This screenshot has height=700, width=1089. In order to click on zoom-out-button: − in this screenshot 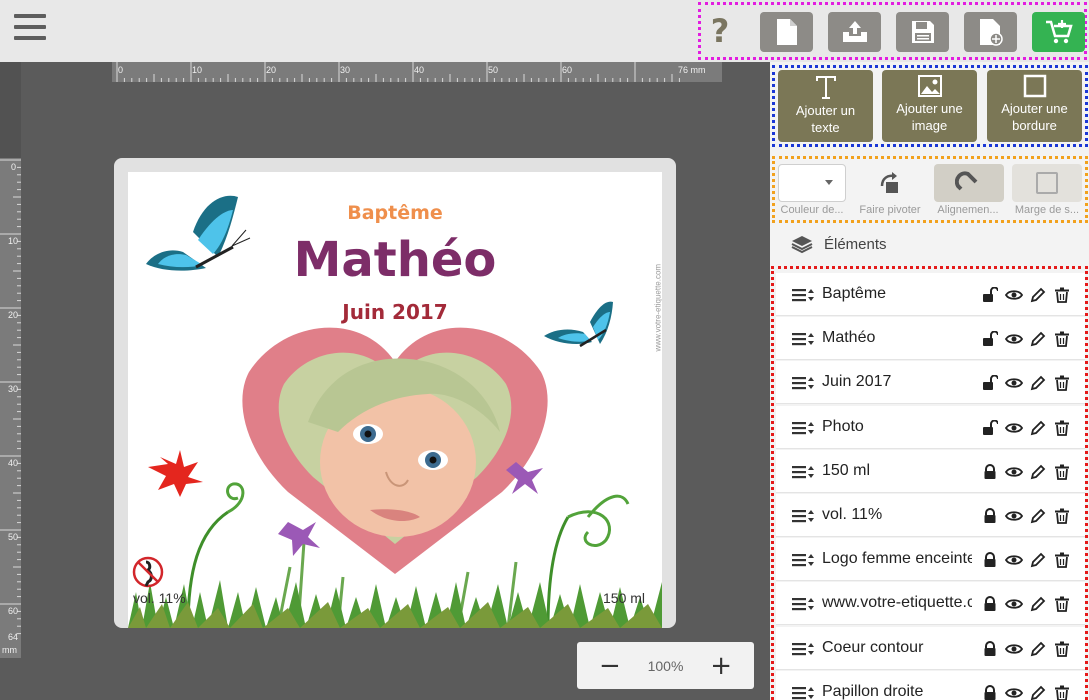, I will do `click(610, 666)`.